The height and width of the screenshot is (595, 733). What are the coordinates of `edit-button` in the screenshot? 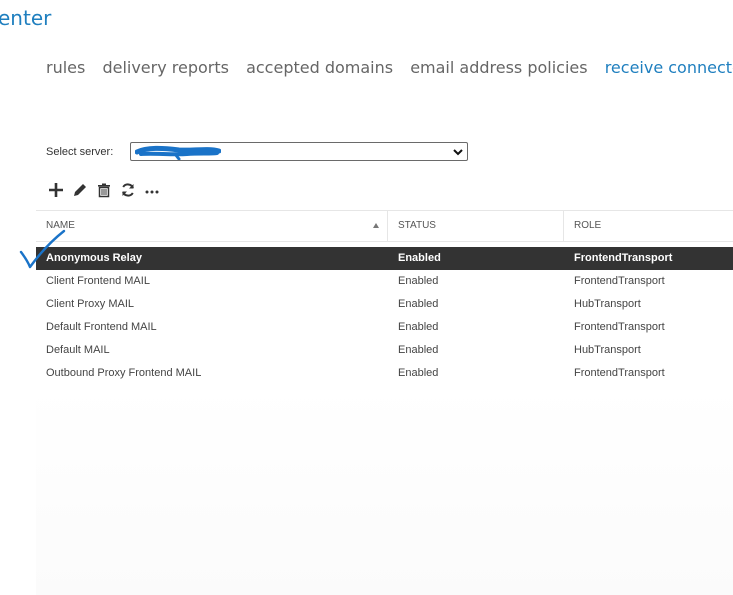 It's located at (80, 190).